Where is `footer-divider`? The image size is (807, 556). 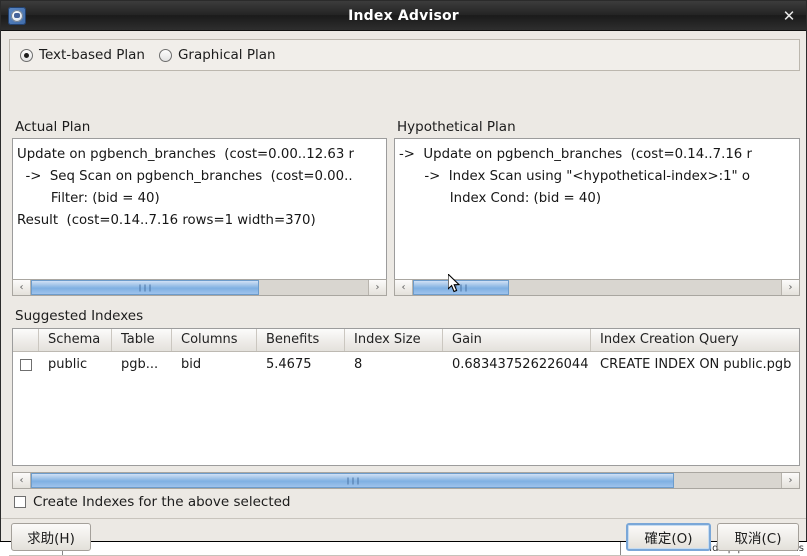 footer-divider is located at coordinates (403, 518).